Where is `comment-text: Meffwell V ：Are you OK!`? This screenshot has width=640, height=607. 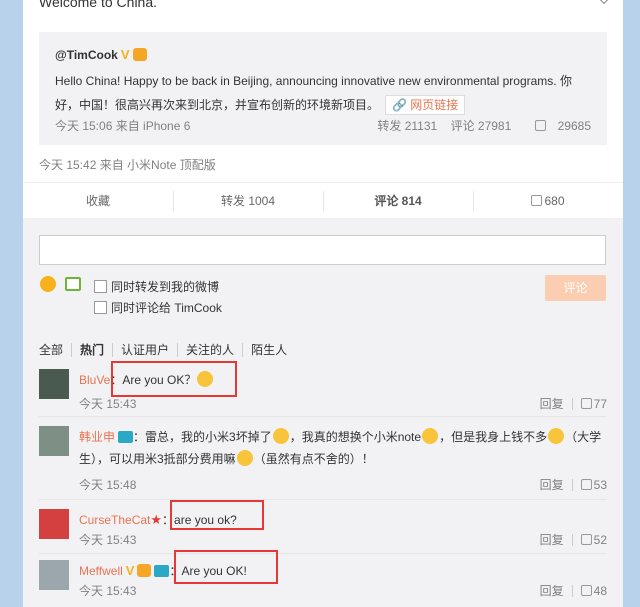
comment-text: Meffwell V ：Are you OK! is located at coordinates (343, 571).